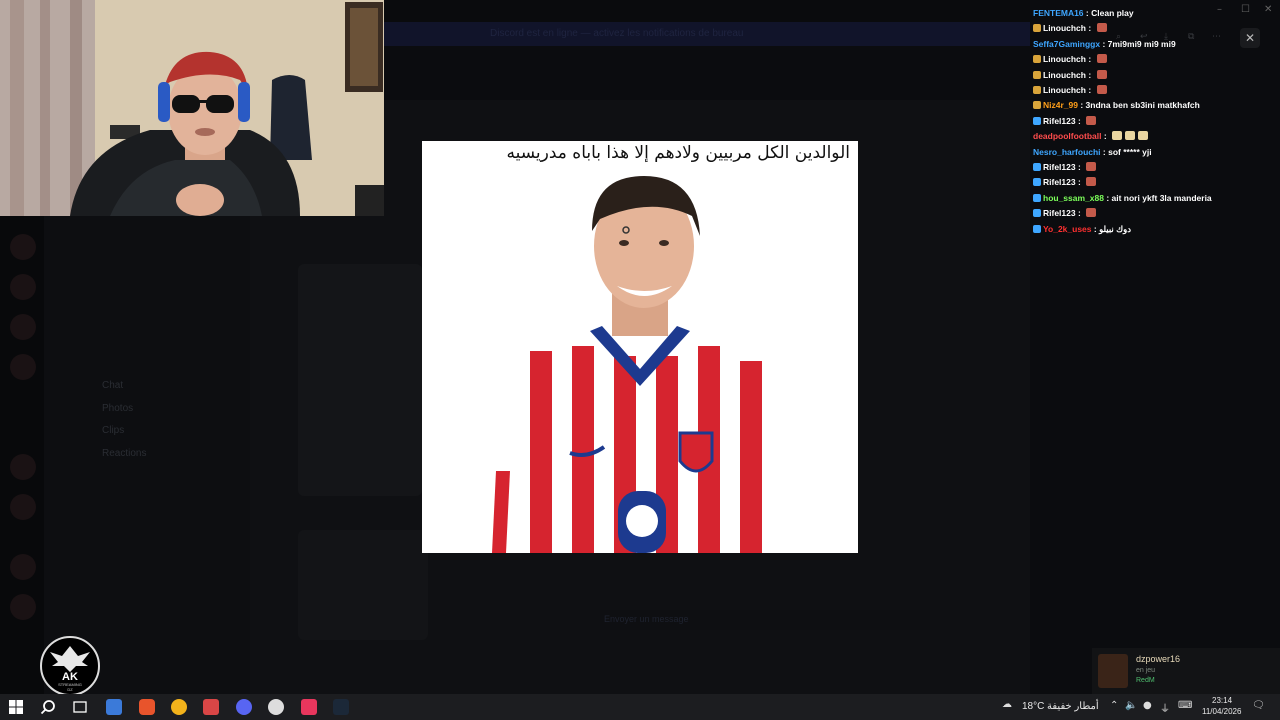 The width and height of the screenshot is (1280, 720). What do you see at coordinates (70, 669) in the screenshot?
I see `eagle-logo-icon: AK STREAMING DZ` at bounding box center [70, 669].